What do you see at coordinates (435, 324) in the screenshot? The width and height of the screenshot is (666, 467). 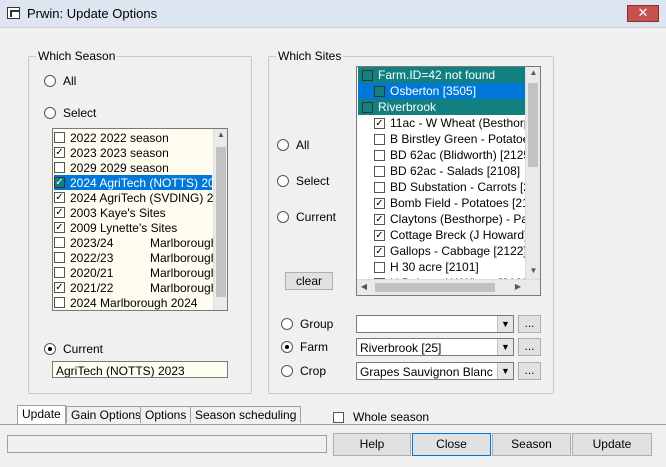 I see `group-combo: ▼` at bounding box center [435, 324].